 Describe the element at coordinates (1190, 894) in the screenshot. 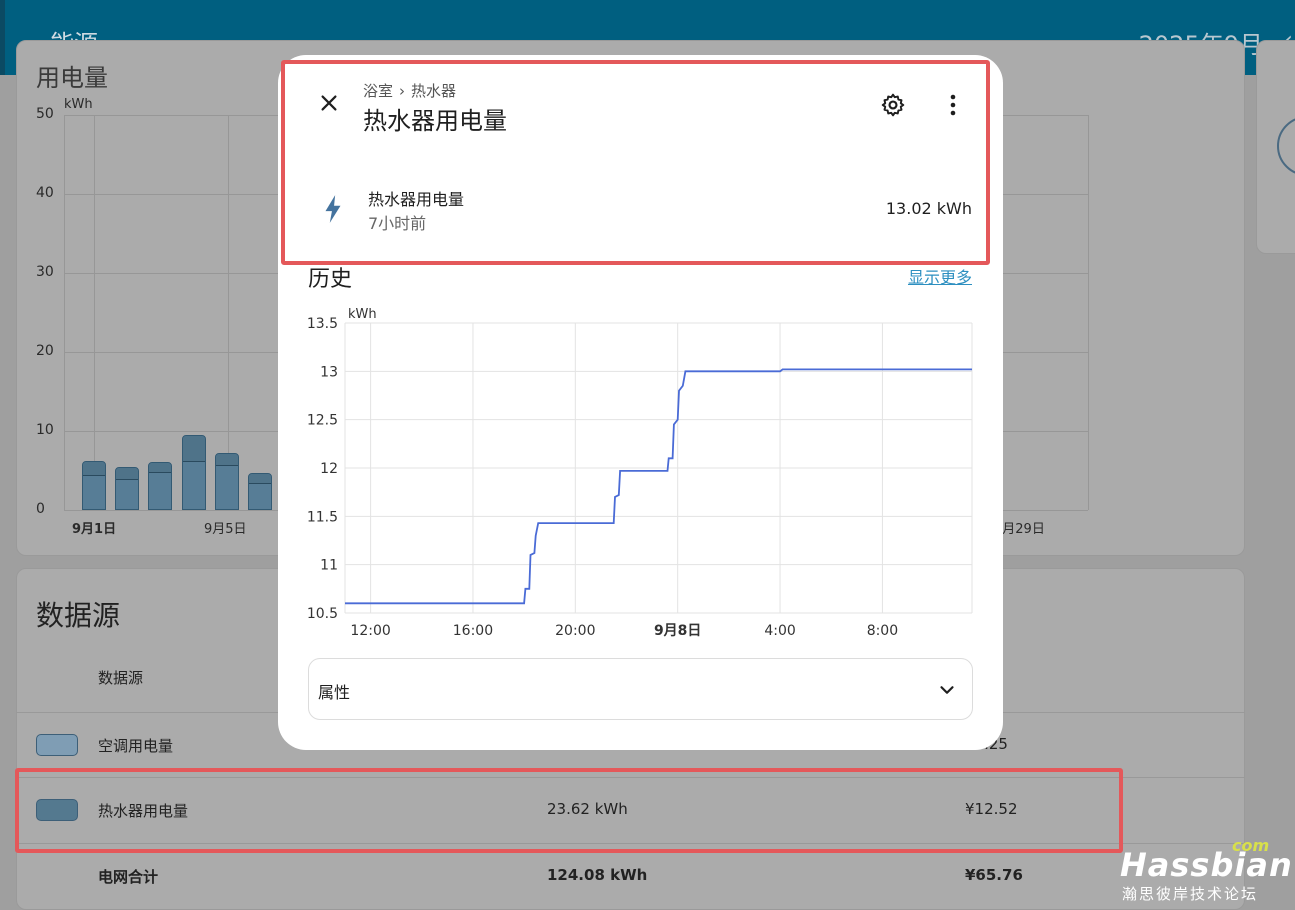

I see `watermark-subtitle: 瀚思彼岸技术论坛` at that location.